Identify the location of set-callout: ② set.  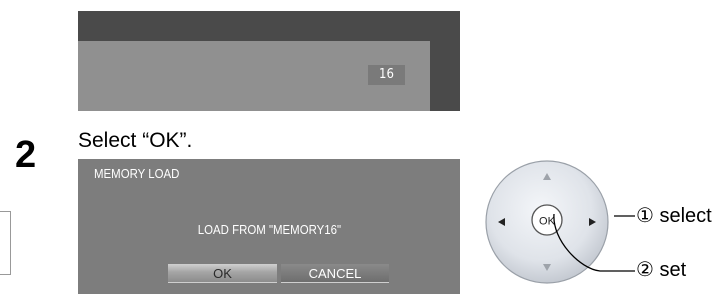
(661, 270).